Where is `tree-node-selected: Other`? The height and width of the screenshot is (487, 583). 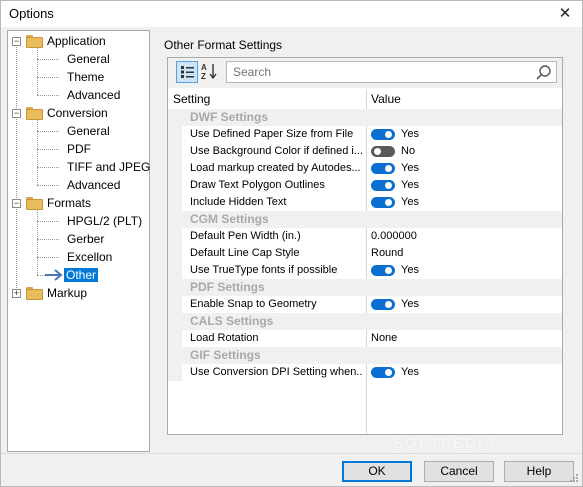 tree-node-selected: Other is located at coordinates (81, 275).